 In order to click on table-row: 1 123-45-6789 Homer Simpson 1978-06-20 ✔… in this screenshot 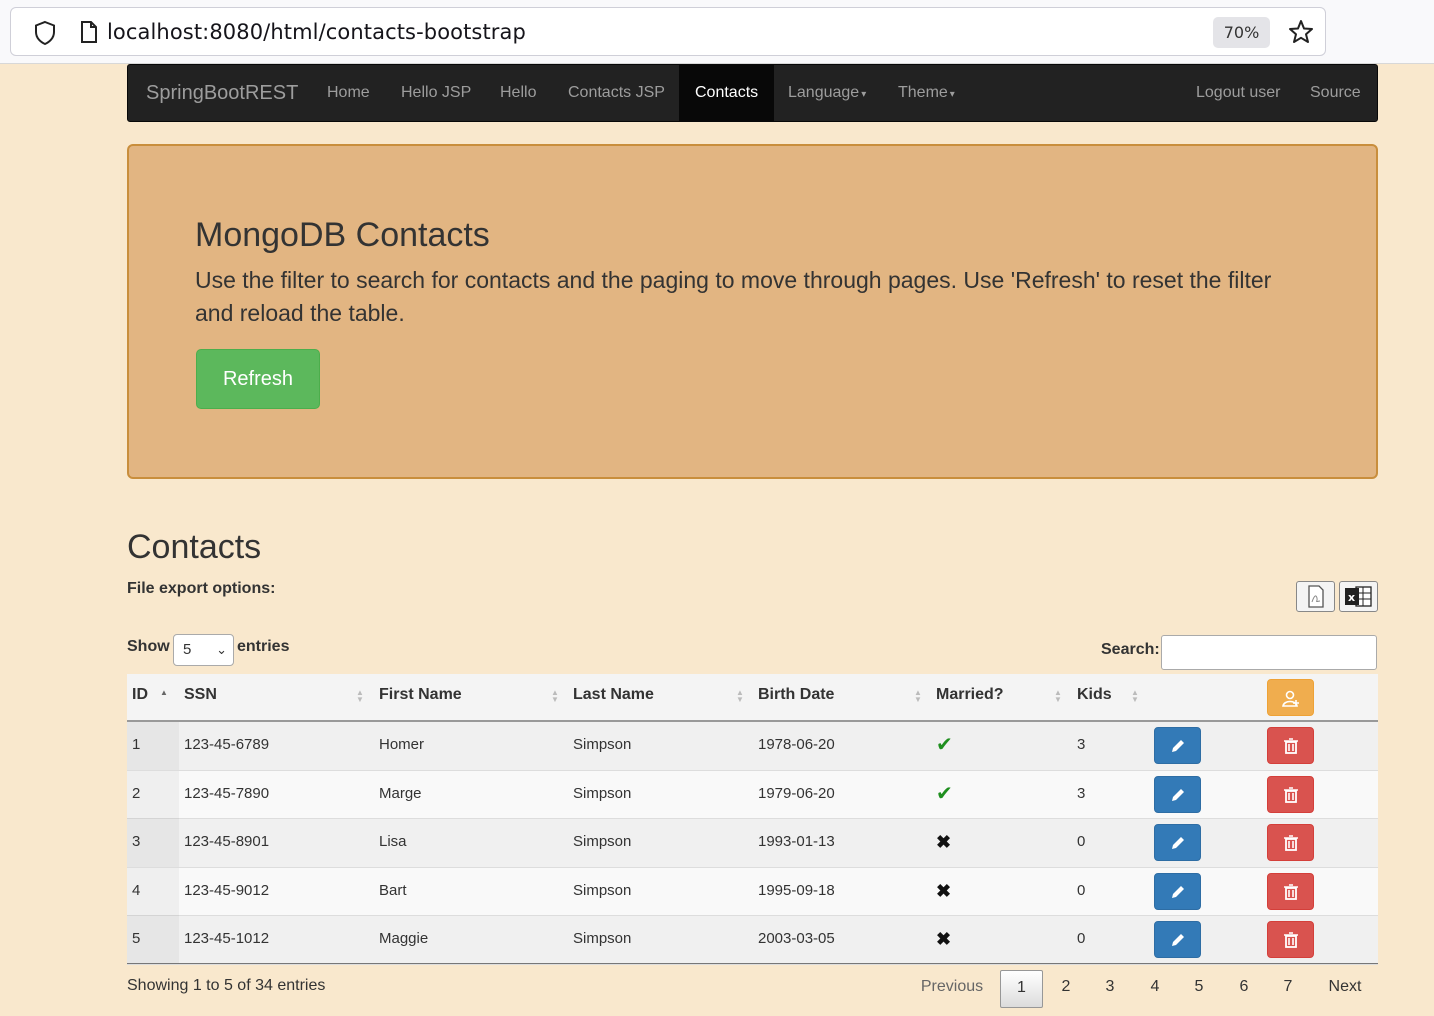, I will do `click(752, 746)`.